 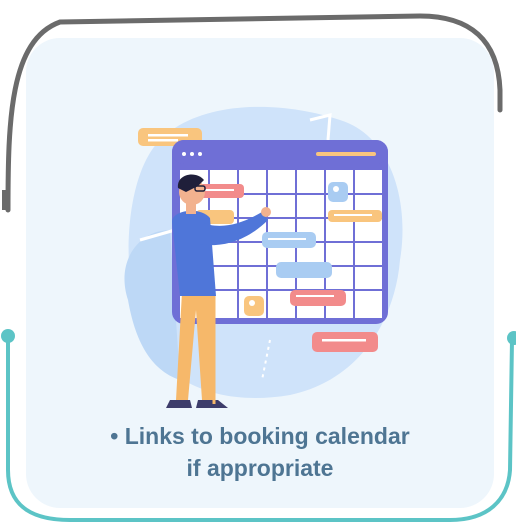 I want to click on caption-line-2: if appropriate, so click(x=260, y=468).